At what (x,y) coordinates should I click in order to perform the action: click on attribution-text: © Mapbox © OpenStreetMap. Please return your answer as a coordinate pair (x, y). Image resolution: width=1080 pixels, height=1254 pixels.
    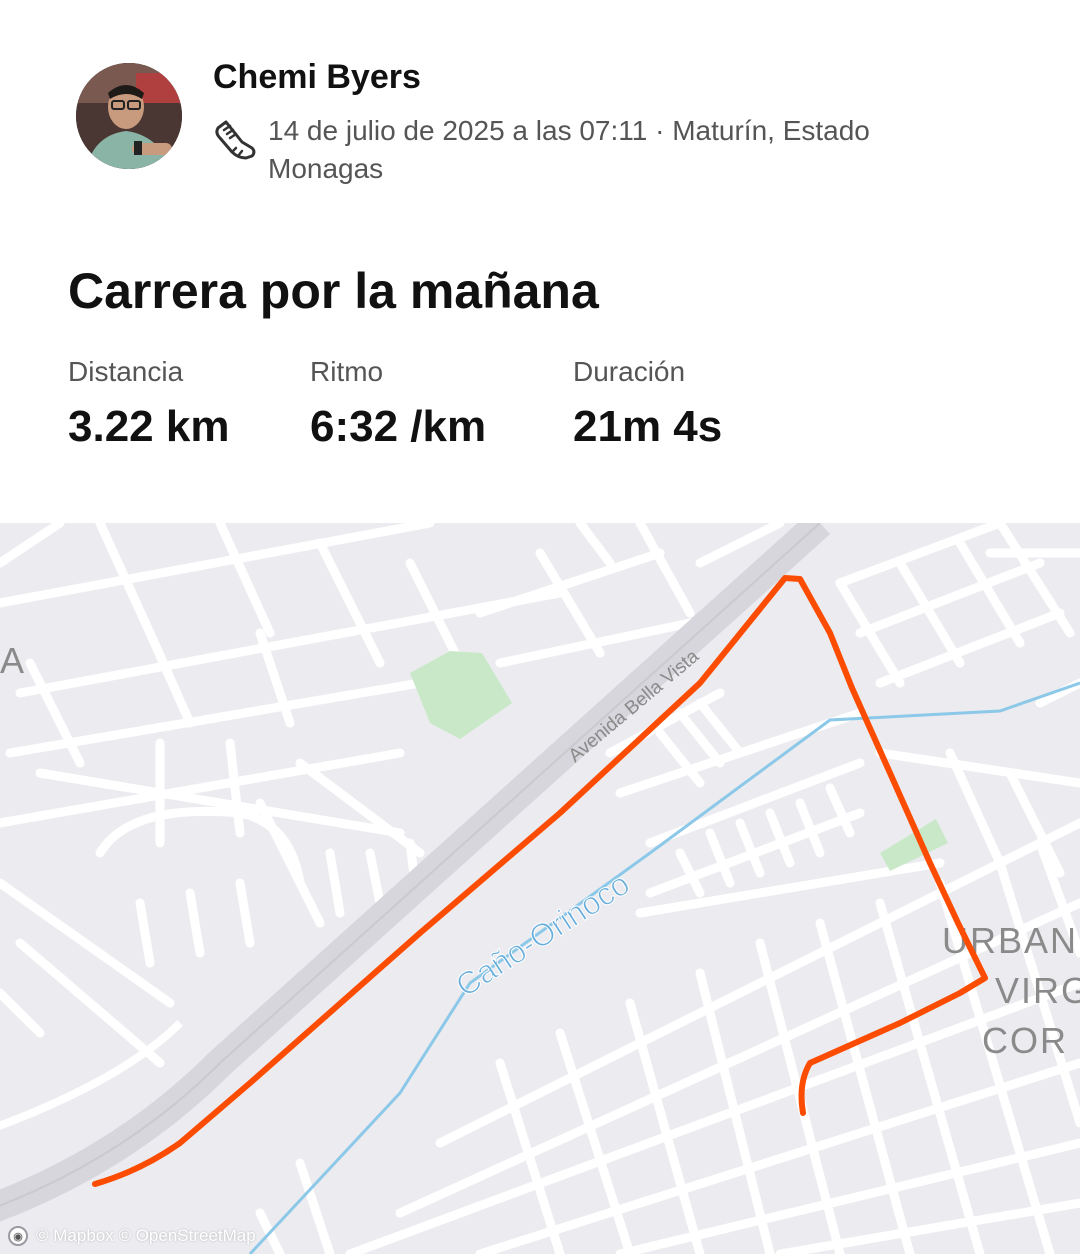
    Looking at the image, I should click on (146, 1235).